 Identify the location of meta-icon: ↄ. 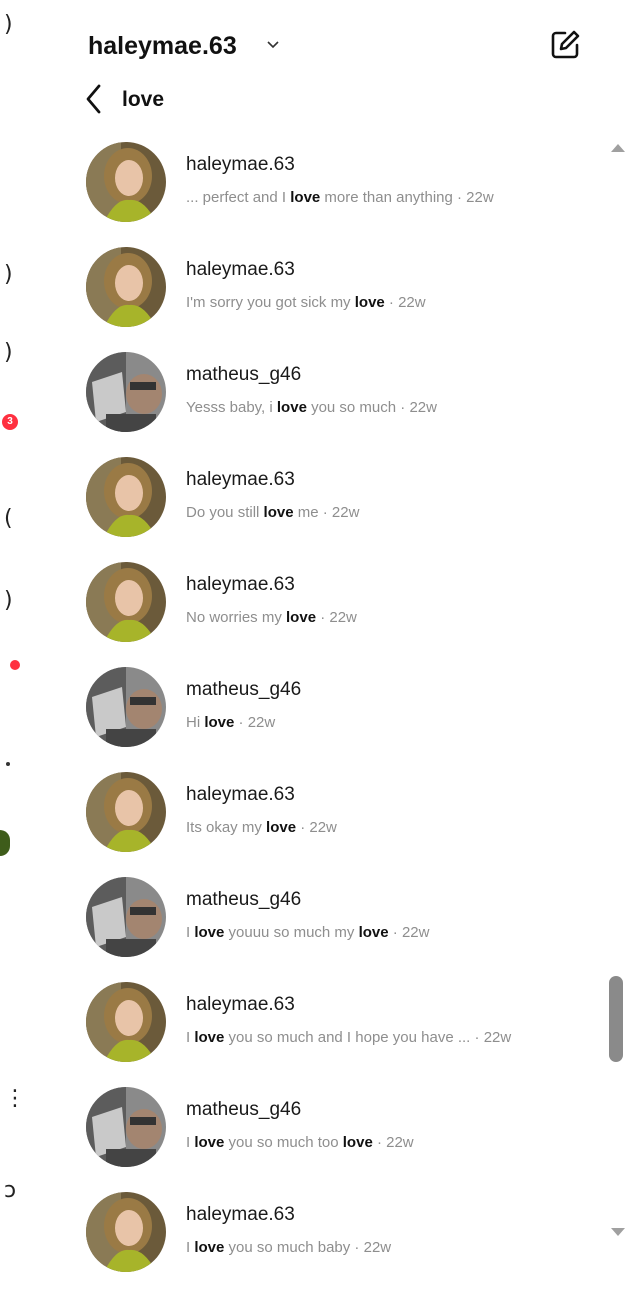
(10, 1191).